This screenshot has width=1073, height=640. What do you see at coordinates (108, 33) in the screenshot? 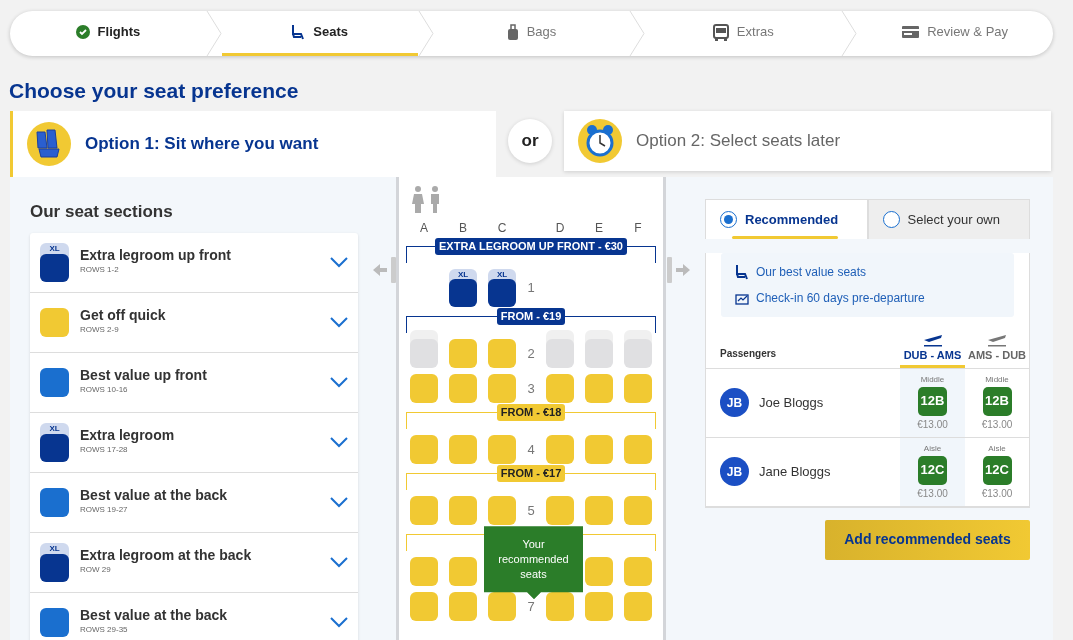
I see `progress-step: Flights` at bounding box center [108, 33].